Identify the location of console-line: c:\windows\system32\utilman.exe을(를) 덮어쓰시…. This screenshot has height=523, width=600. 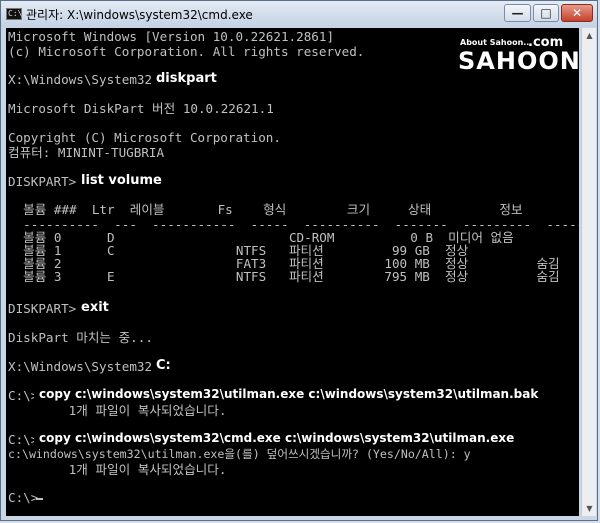
(239, 454).